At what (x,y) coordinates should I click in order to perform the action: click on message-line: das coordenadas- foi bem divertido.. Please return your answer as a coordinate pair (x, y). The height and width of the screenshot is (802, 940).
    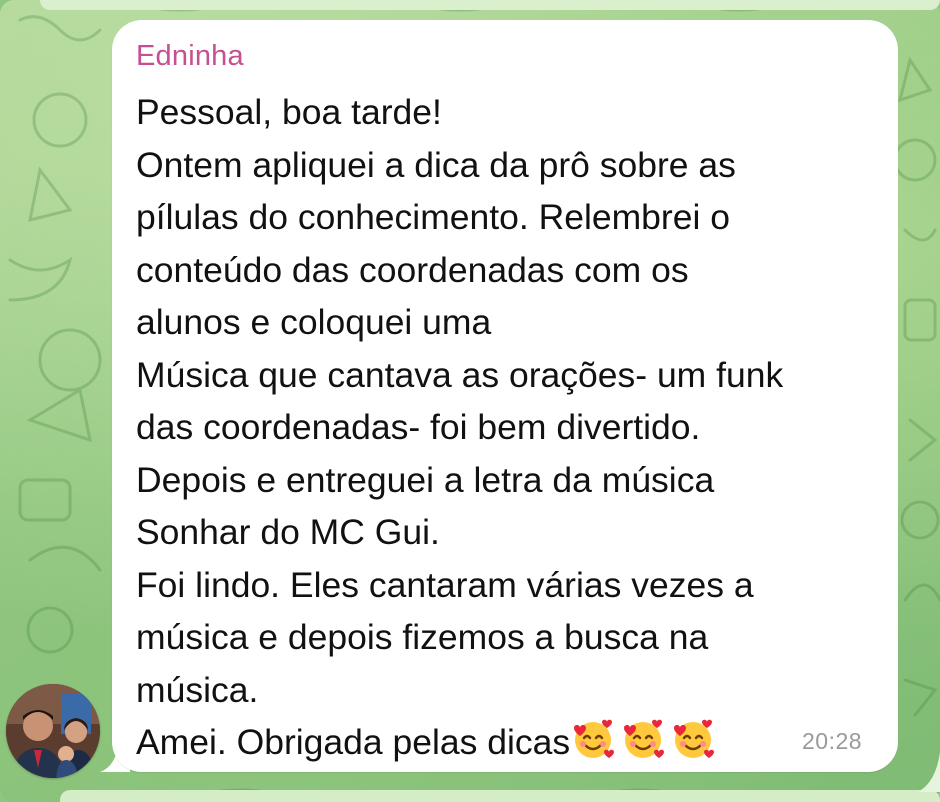
    Looking at the image, I should click on (418, 427).